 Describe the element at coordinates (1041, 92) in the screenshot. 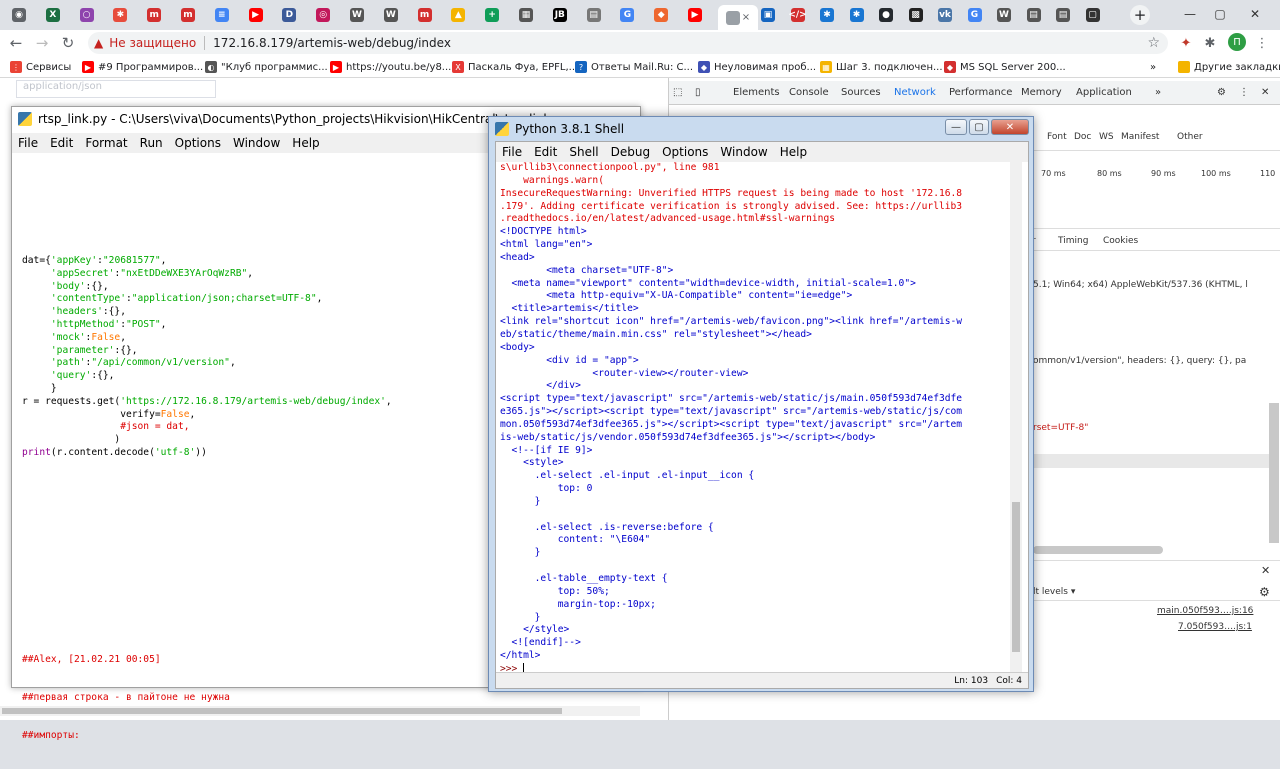

I see `tab-memory: Memory` at that location.